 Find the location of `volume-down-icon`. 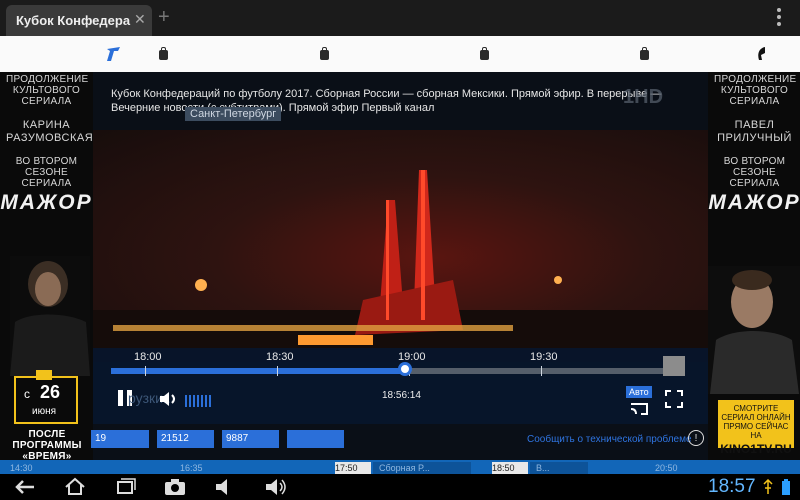

volume-down-icon is located at coordinates (225, 487).